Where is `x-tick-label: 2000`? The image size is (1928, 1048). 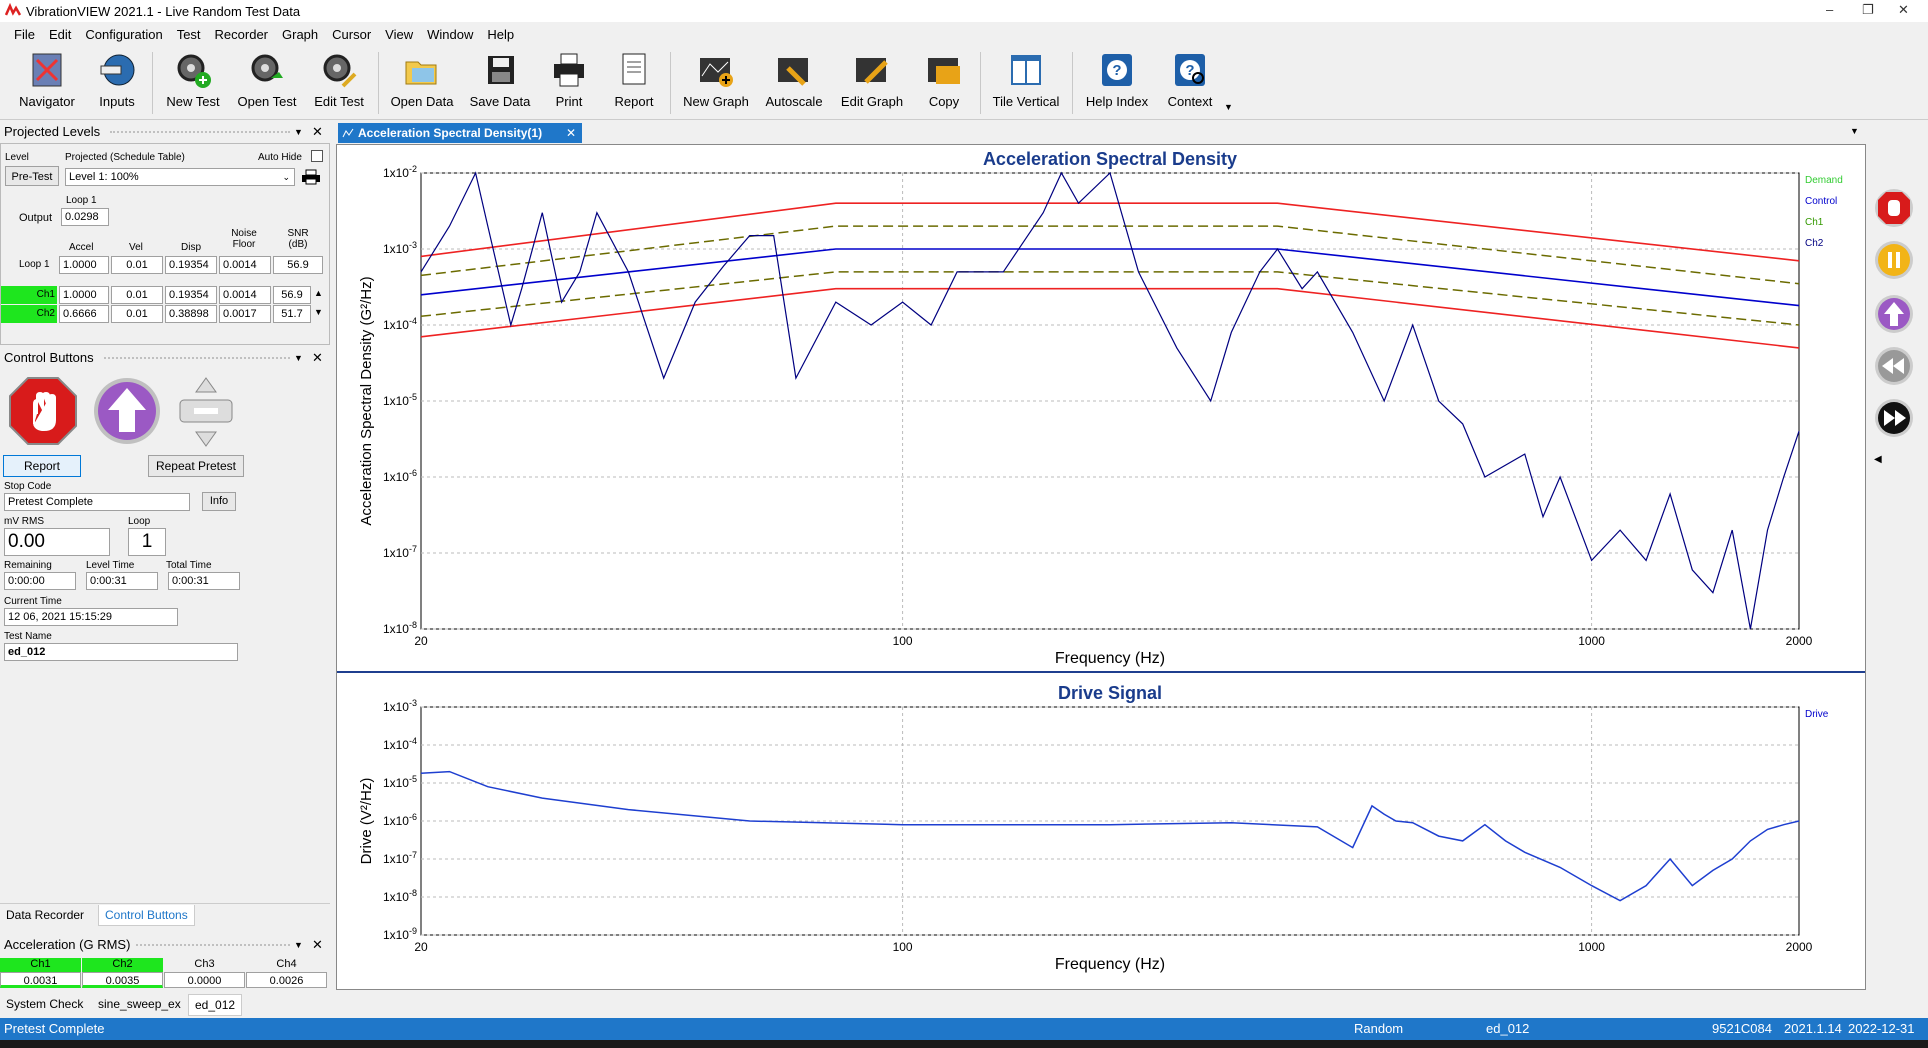 x-tick-label: 2000 is located at coordinates (1799, 641).